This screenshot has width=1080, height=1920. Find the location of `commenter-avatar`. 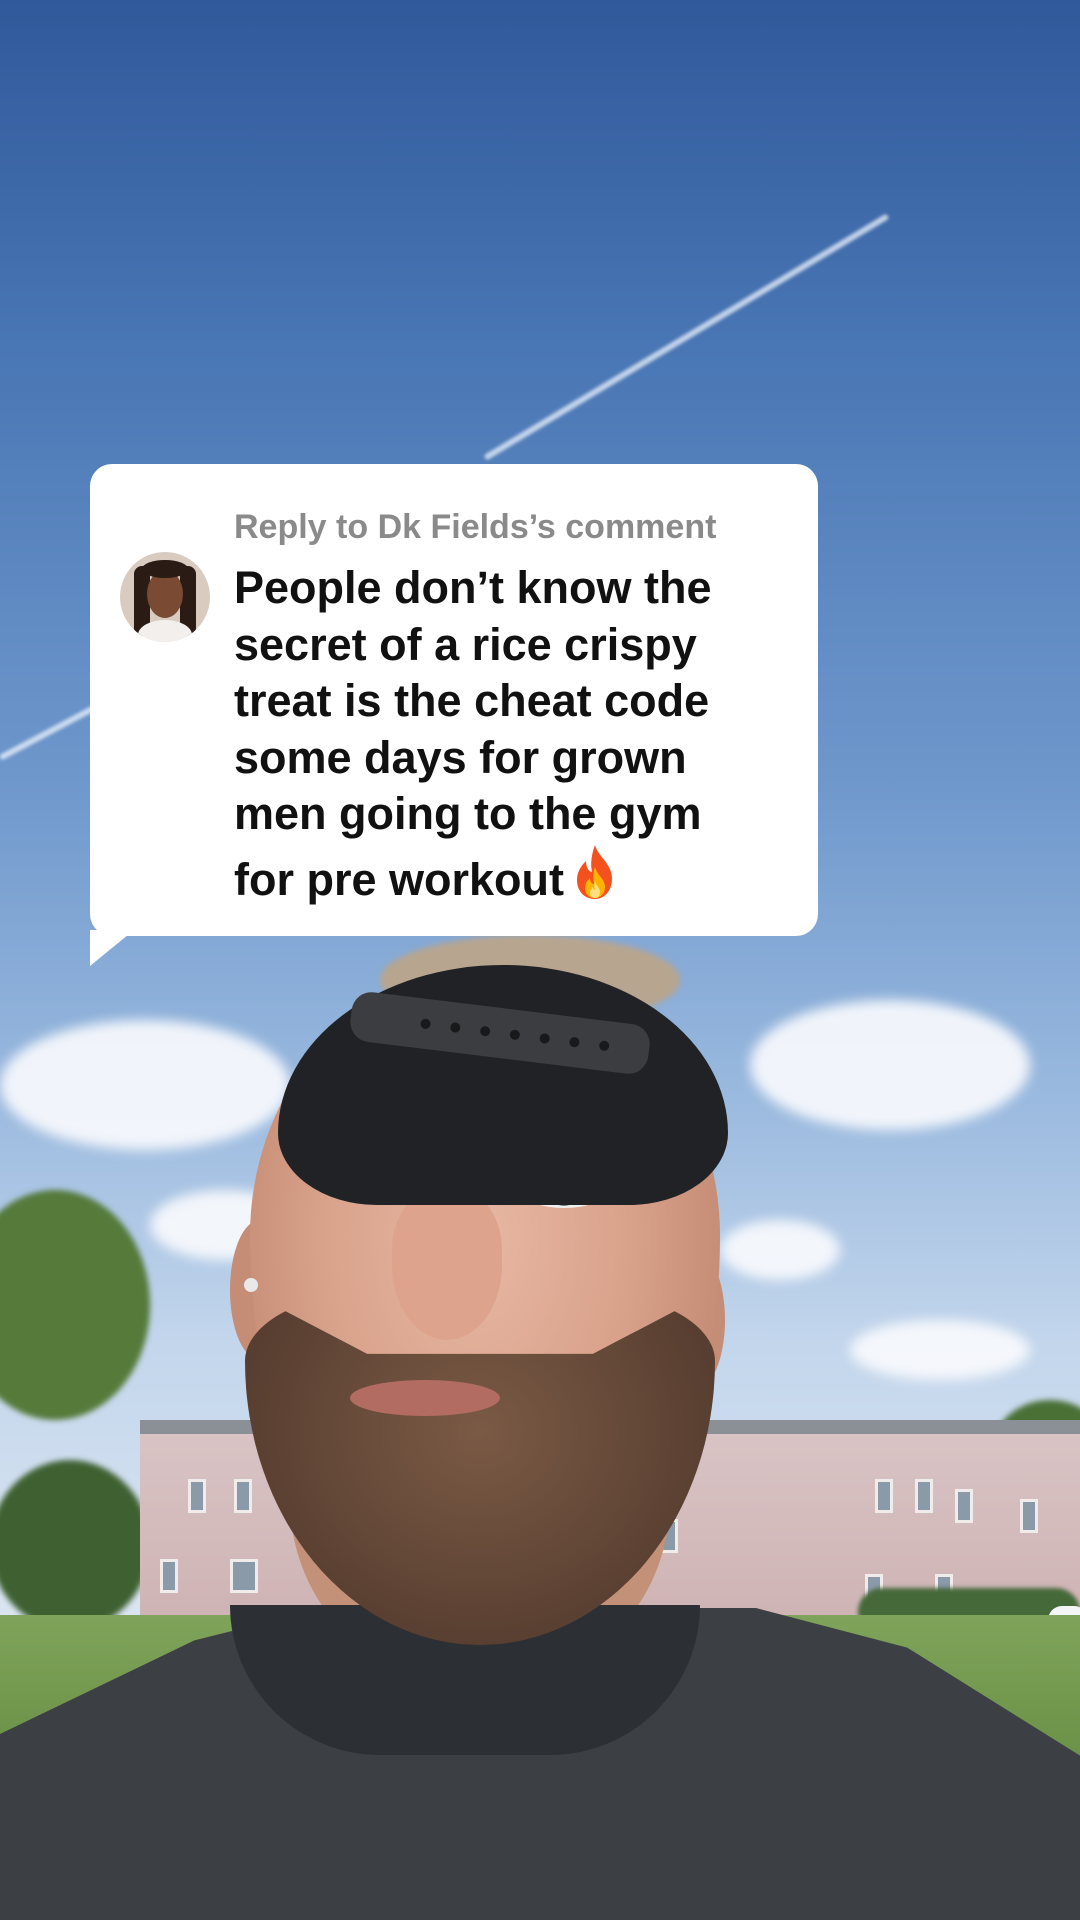

commenter-avatar is located at coordinates (165, 597).